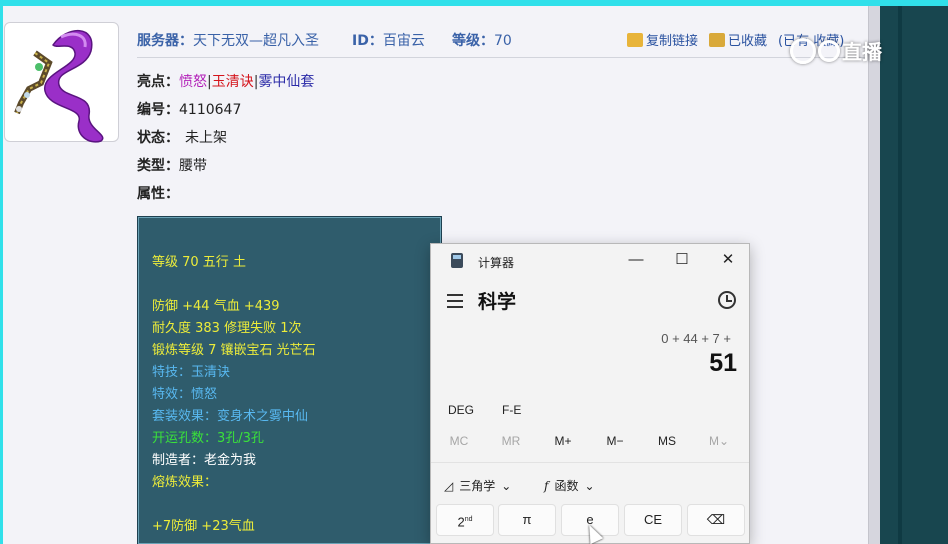 This screenshot has width=948, height=544. Describe the element at coordinates (191, 372) in the screenshot. I see `tip-line-skill: 特技：玉清诀` at that location.